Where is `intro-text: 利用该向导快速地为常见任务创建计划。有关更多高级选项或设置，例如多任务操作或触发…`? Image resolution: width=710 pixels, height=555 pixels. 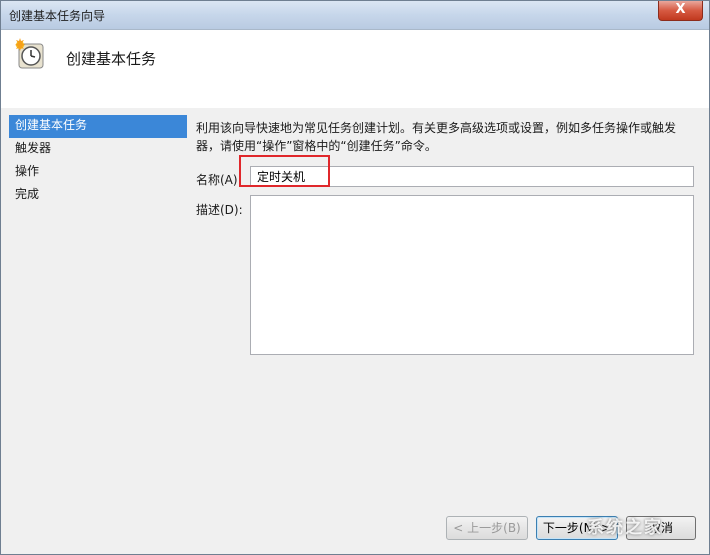
intro-text: 利用该向导快速地为常见任务创建计划。有关更多高级选项或设置，例如多任务操作或触发… is located at coordinates (436, 137).